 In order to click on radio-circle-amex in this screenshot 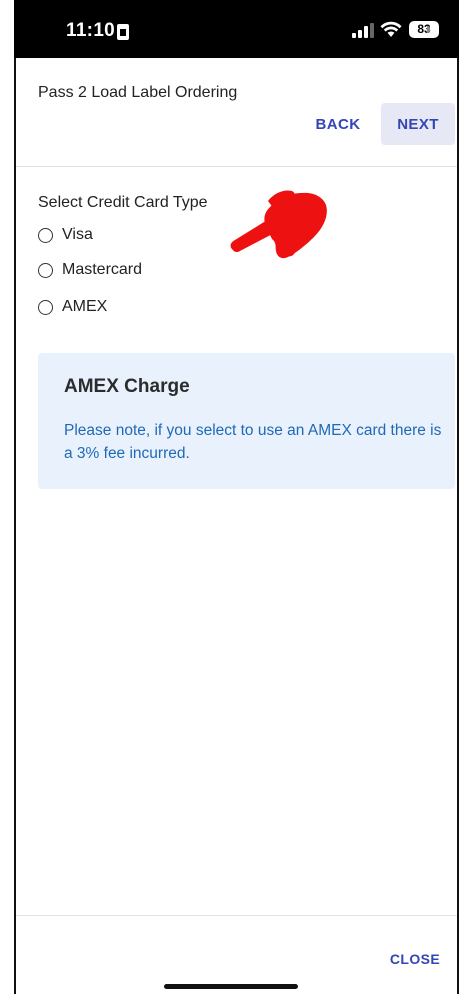, I will do `click(45, 307)`.